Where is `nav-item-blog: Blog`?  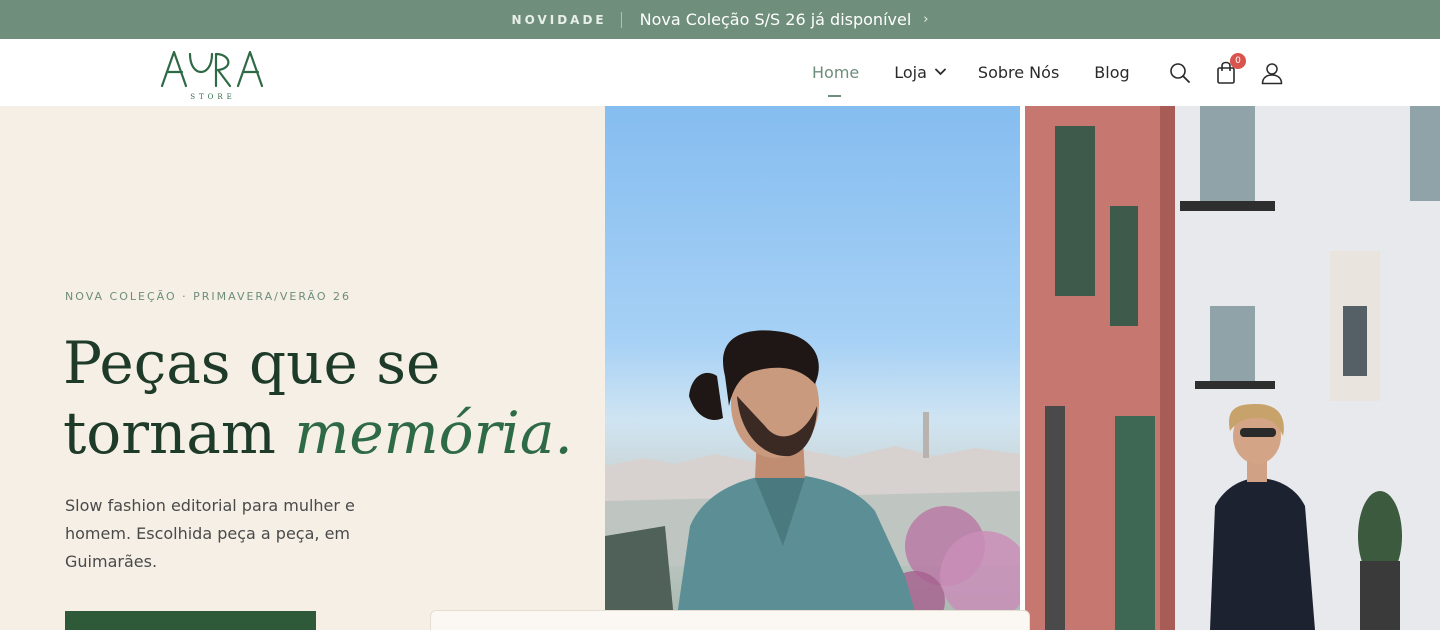
nav-item-blog: Blog is located at coordinates (1111, 72).